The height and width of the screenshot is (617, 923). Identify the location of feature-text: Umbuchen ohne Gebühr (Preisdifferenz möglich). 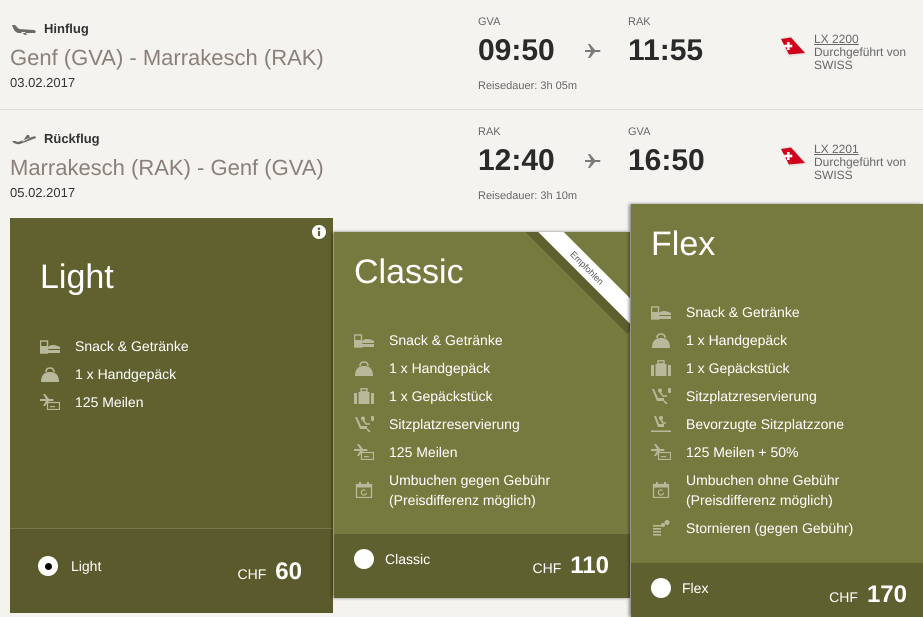
(763, 490).